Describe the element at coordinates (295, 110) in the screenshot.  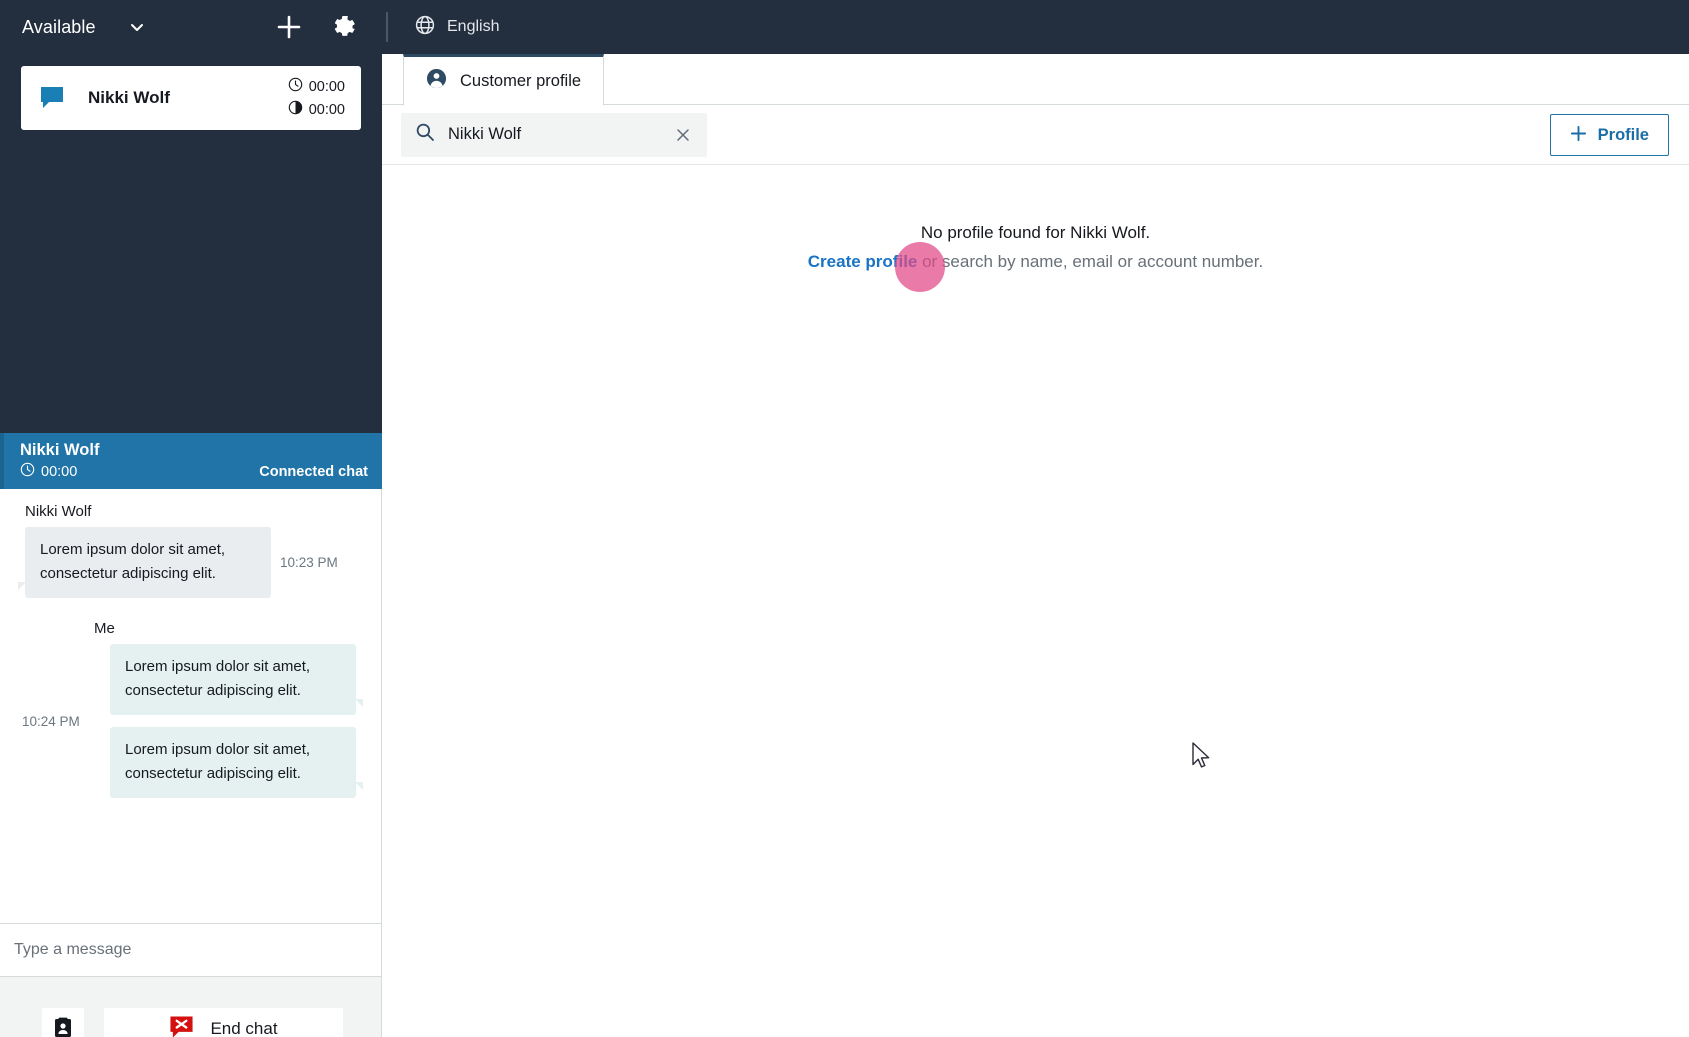
I see `half-moon-icon` at that location.